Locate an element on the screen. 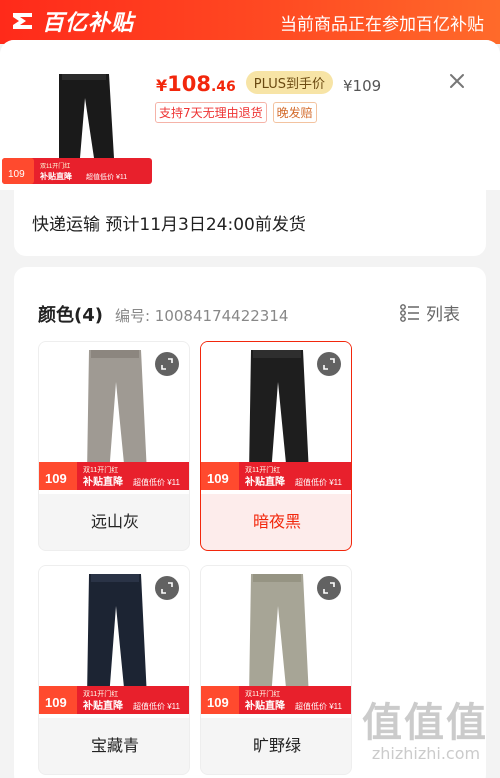 The width and height of the screenshot is (500, 778). site-watermark: 值值值 zhizhizhi.com is located at coordinates (426, 726).